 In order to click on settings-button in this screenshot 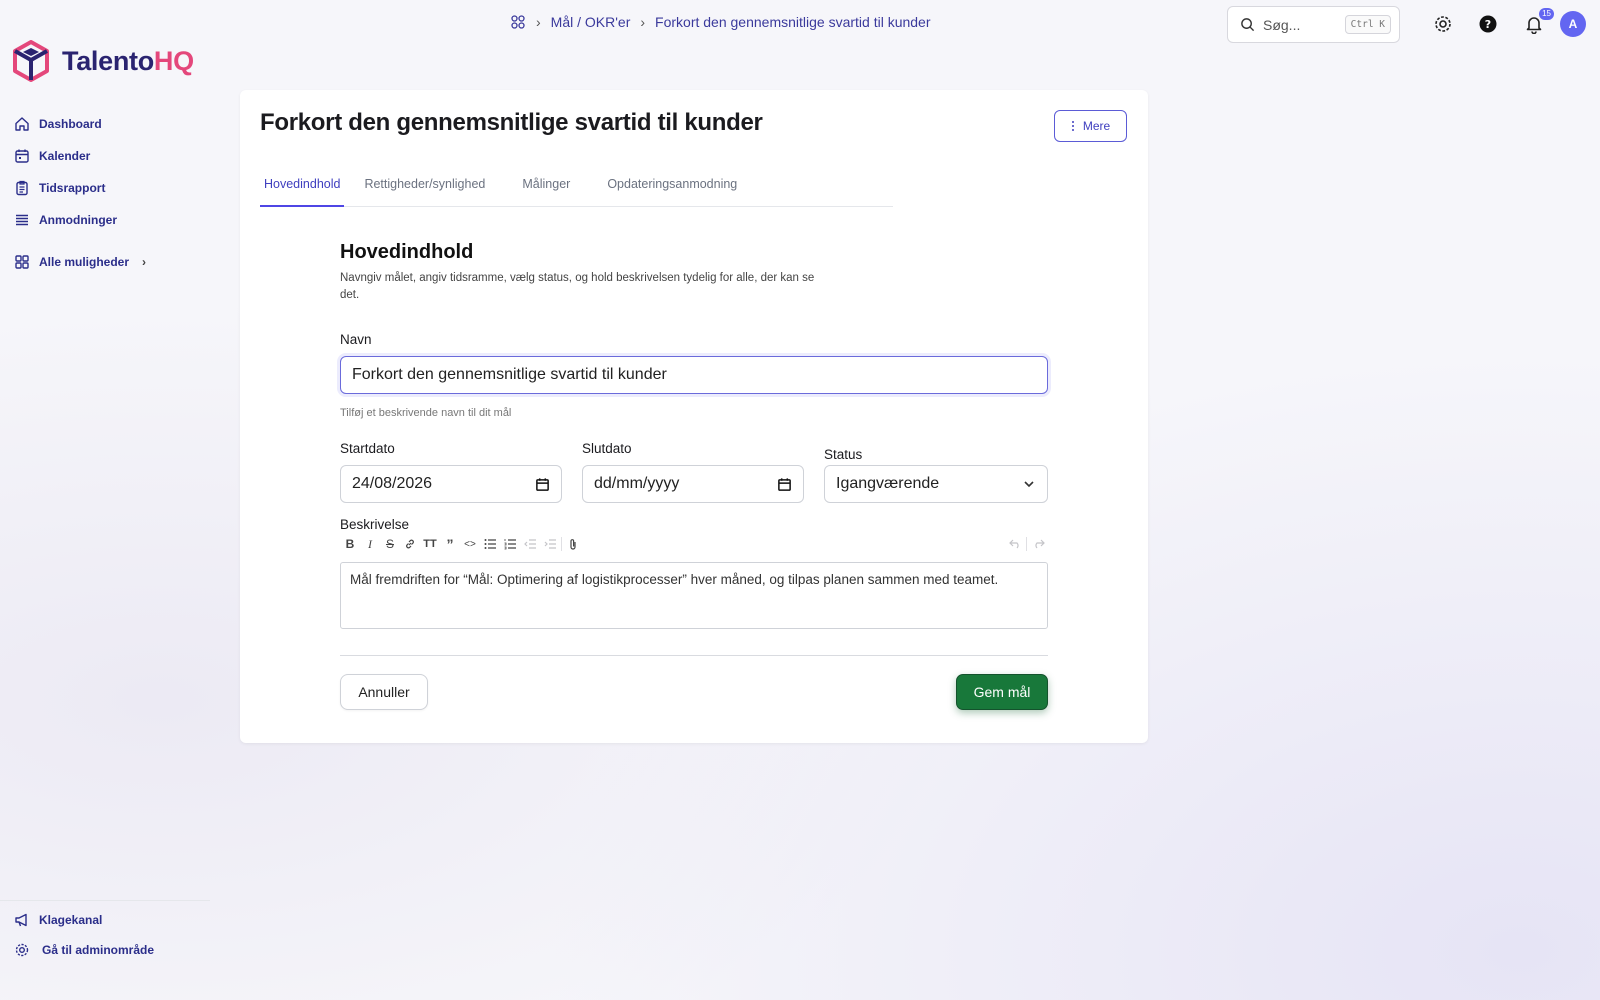, I will do `click(1443, 24)`.